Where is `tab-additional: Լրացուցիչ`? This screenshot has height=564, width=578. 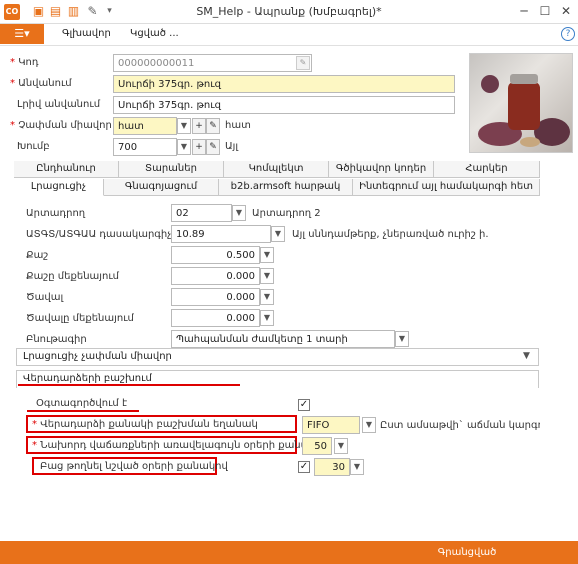 tab-additional: Լրացուցիչ is located at coordinates (59, 187).